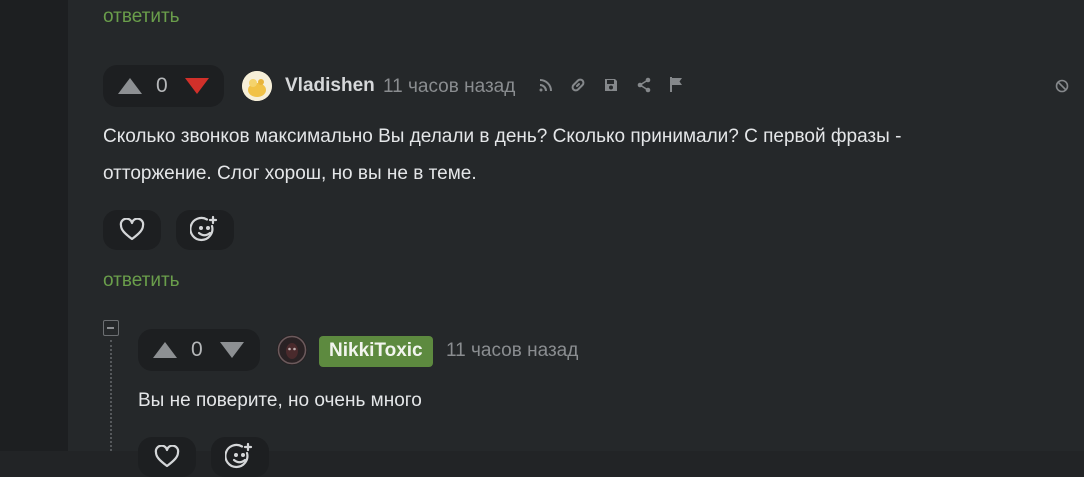 Image resolution: width=1084 pixels, height=477 pixels. What do you see at coordinates (546, 85) in the screenshot?
I see `thread-icon` at bounding box center [546, 85].